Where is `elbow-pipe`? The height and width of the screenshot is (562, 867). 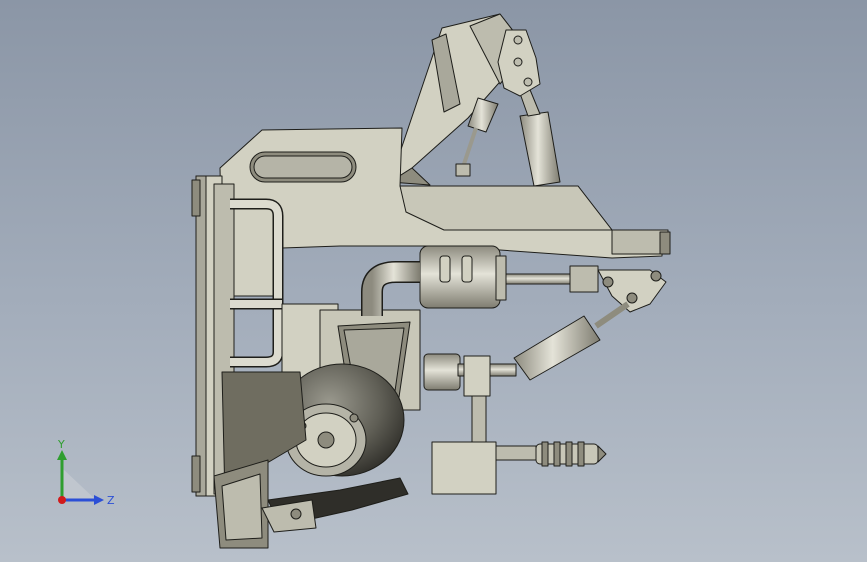 elbow-pipe is located at coordinates (390, 288).